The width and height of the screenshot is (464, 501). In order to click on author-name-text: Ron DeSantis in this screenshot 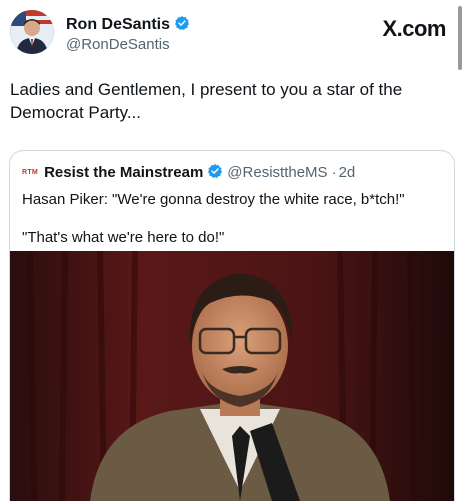, I will do `click(118, 24)`.